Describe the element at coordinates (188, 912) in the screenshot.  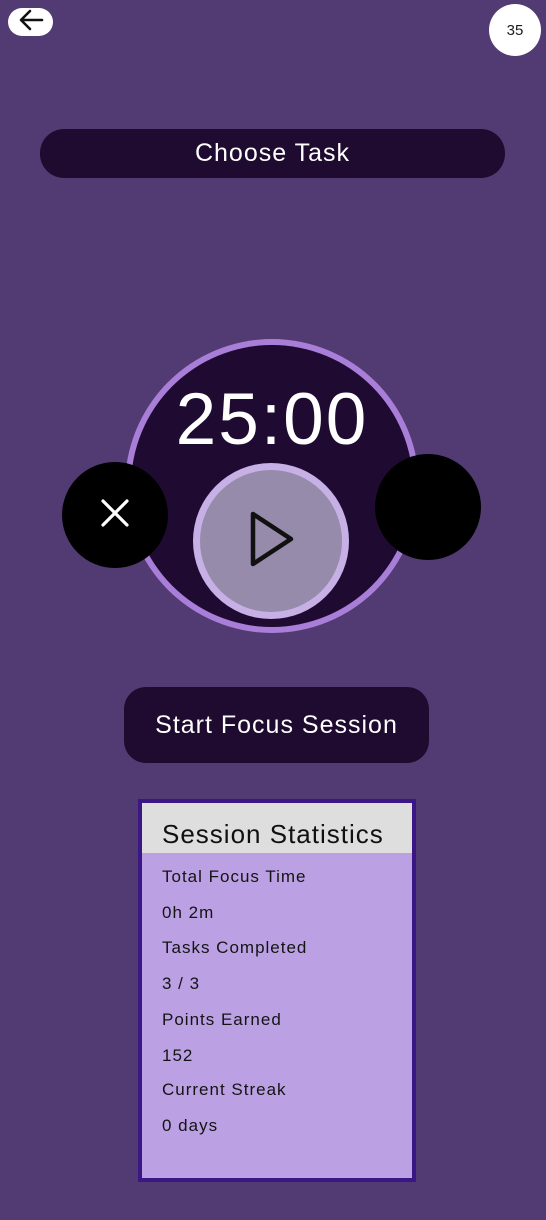
I see `stat-value-focus-time: 0h 2m` at that location.